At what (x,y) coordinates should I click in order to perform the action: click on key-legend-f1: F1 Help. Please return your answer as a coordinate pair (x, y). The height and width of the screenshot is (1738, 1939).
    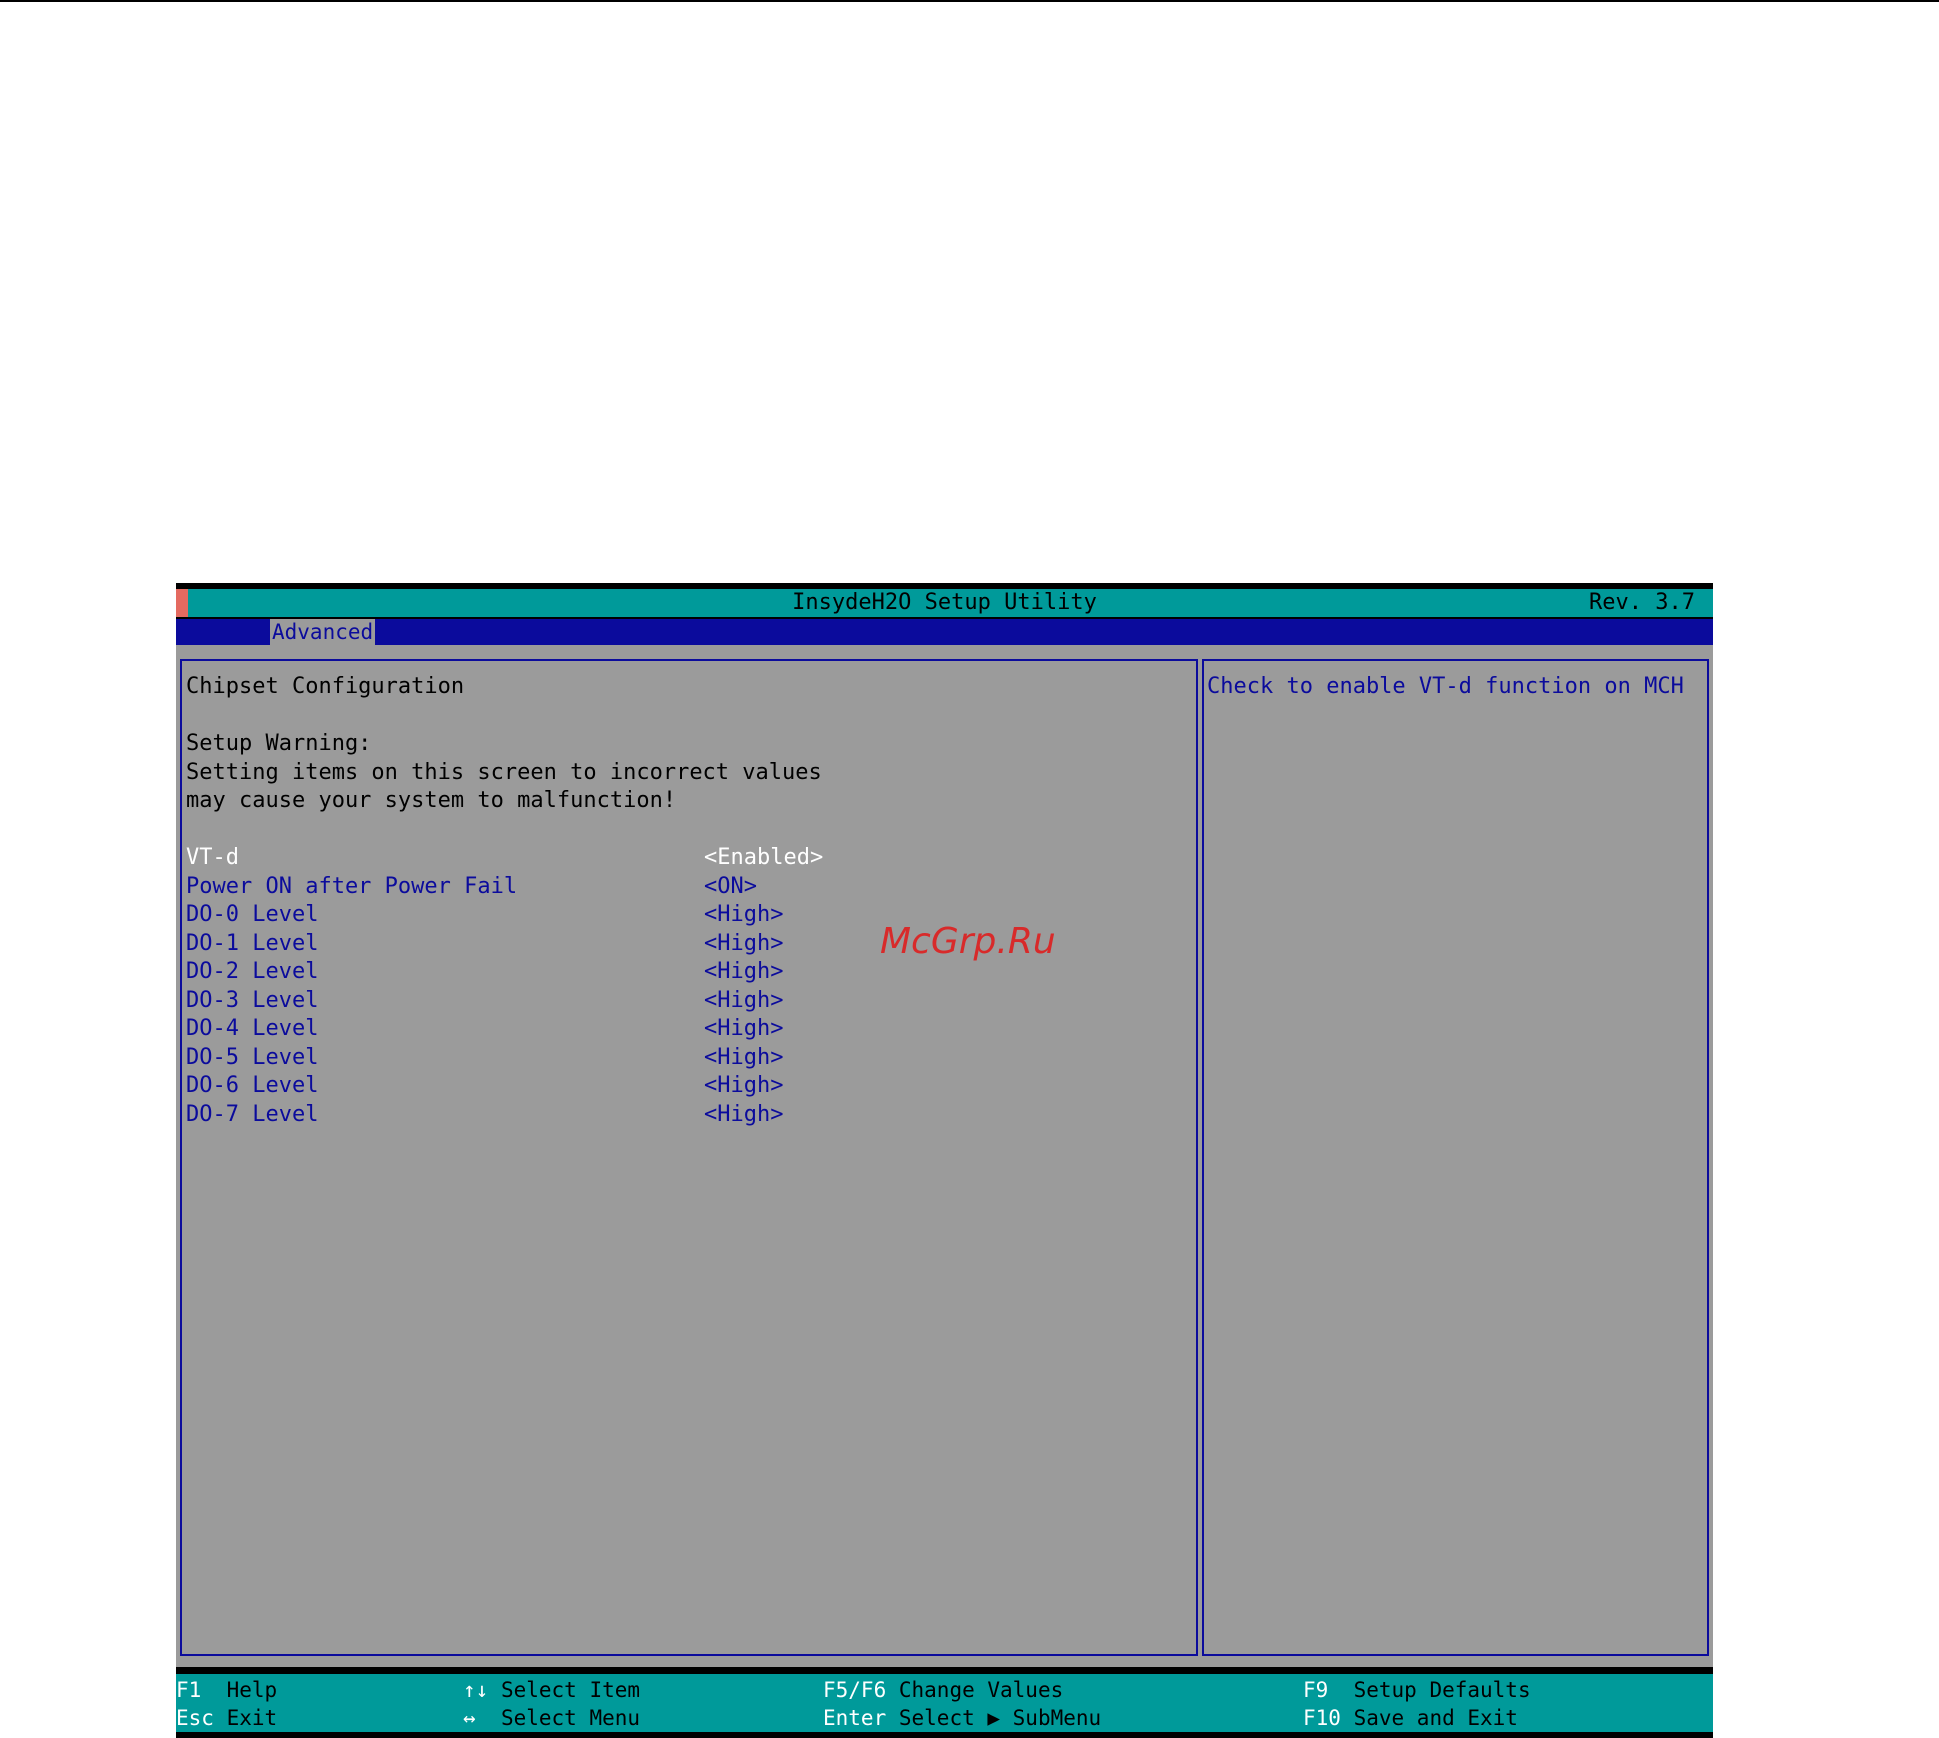
    Looking at the image, I should click on (226, 1690).